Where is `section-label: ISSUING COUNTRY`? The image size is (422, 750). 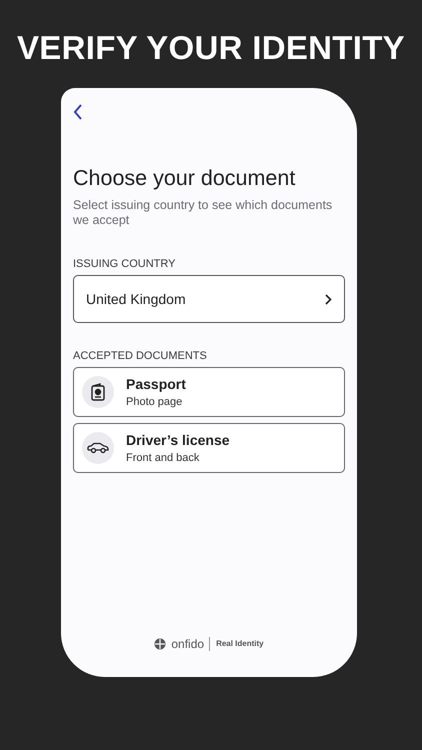 section-label: ISSUING COUNTRY is located at coordinates (124, 264).